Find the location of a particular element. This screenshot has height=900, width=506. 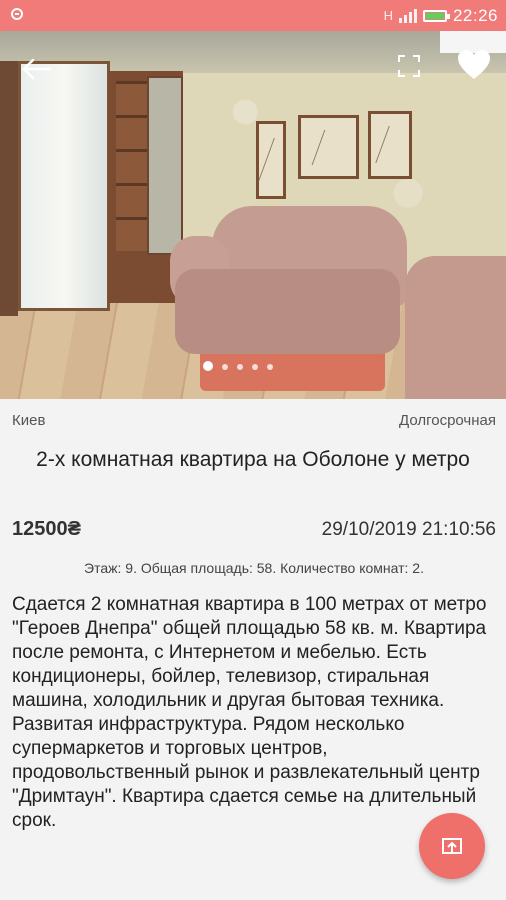

battery-level is located at coordinates (434, 15).